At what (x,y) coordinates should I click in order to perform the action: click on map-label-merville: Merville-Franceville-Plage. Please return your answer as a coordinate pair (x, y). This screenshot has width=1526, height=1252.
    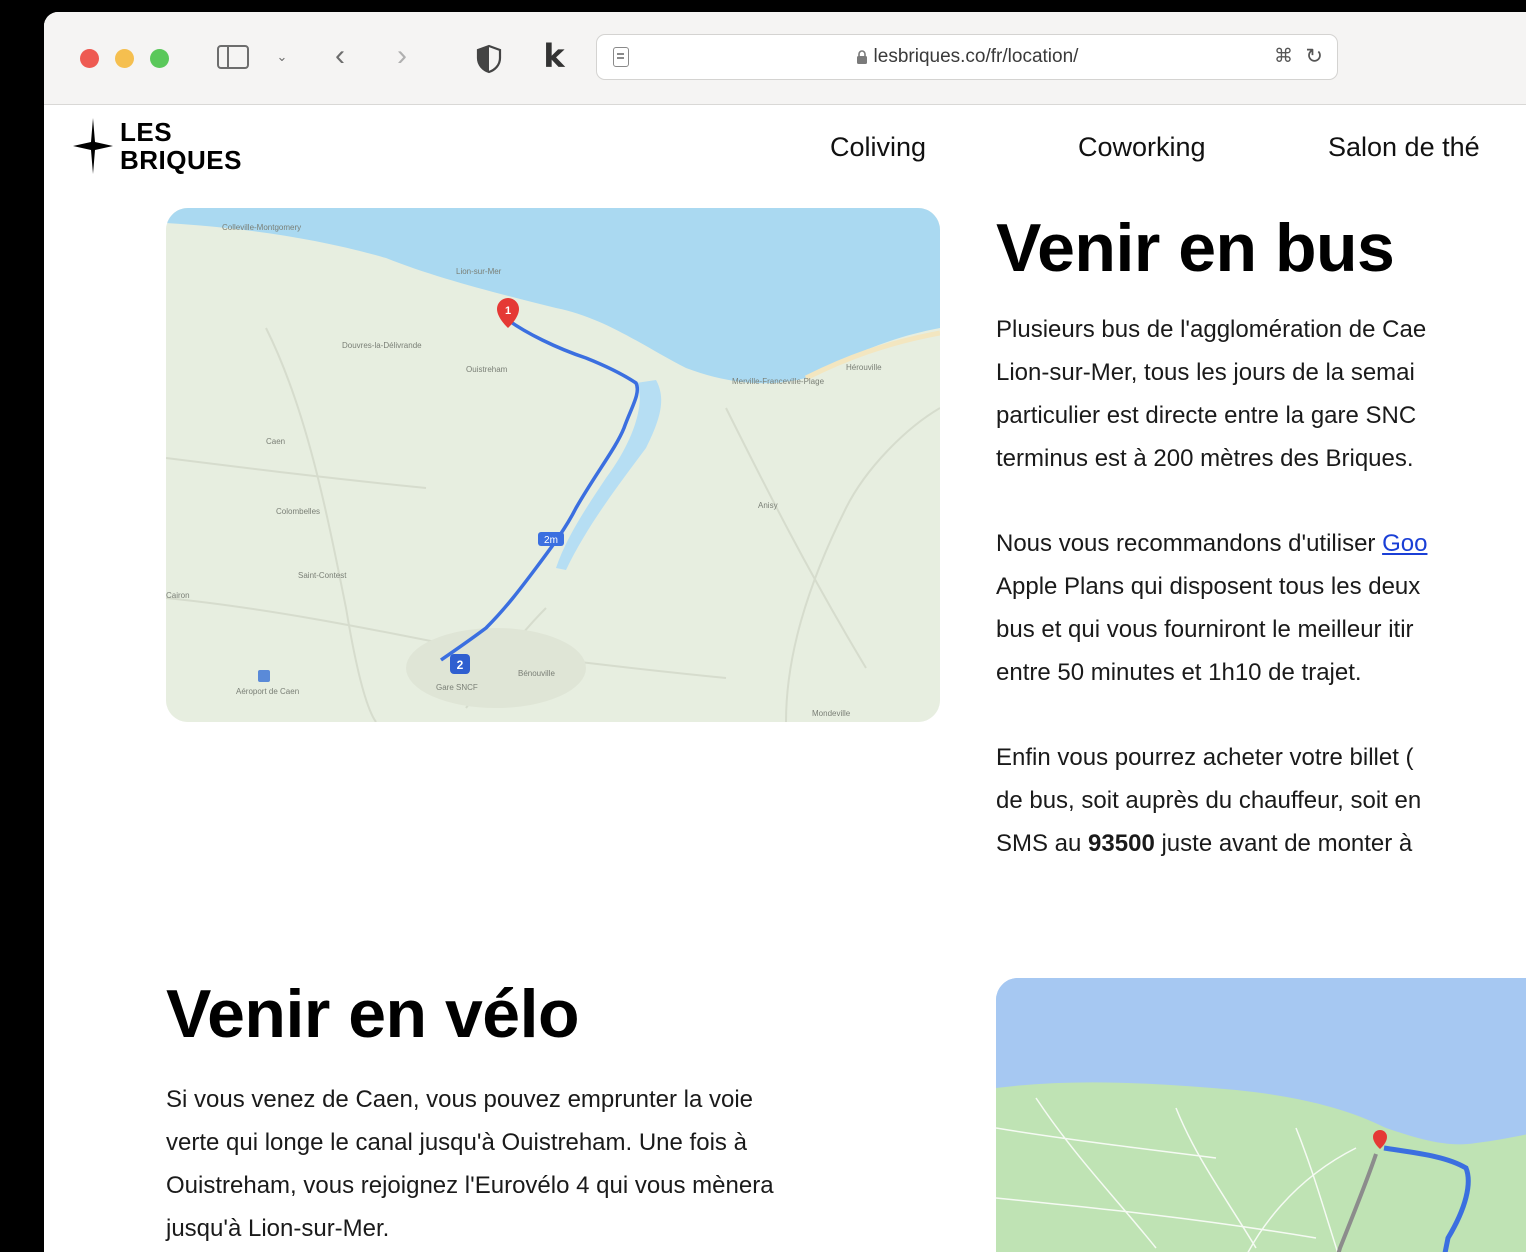
    Looking at the image, I should click on (778, 381).